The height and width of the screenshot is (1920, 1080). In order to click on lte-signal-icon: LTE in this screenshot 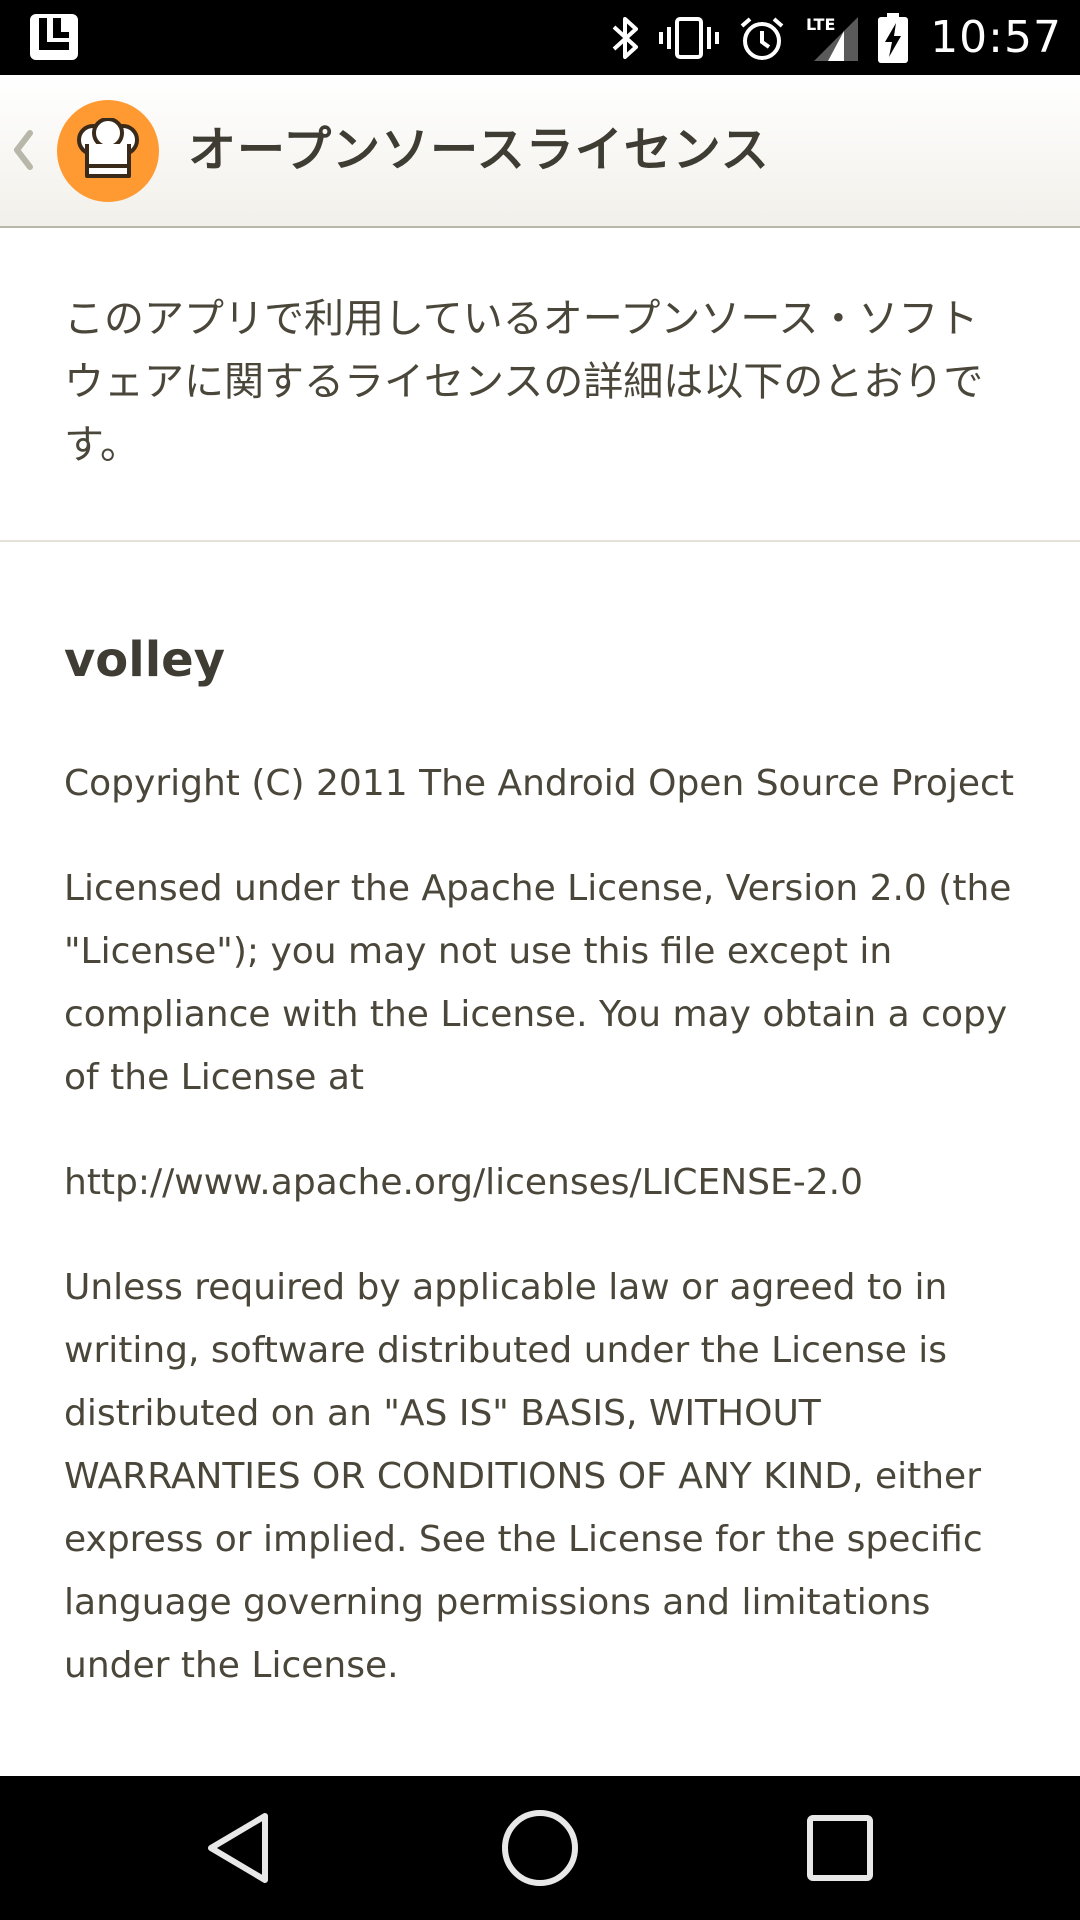, I will do `click(832, 38)`.